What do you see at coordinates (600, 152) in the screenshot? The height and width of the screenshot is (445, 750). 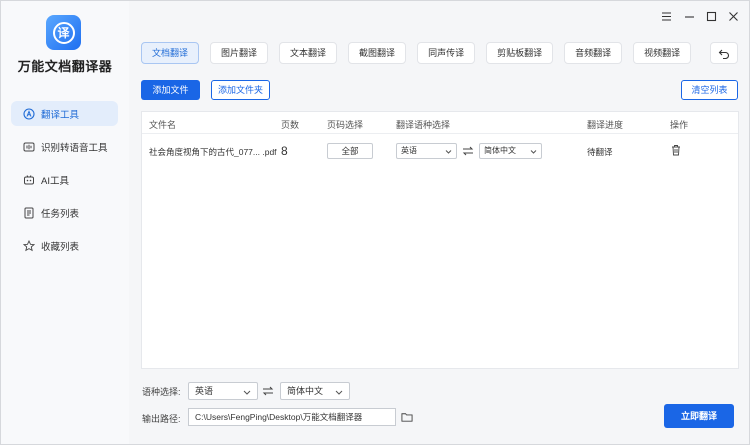 I see `progress-status: 待翻译` at bounding box center [600, 152].